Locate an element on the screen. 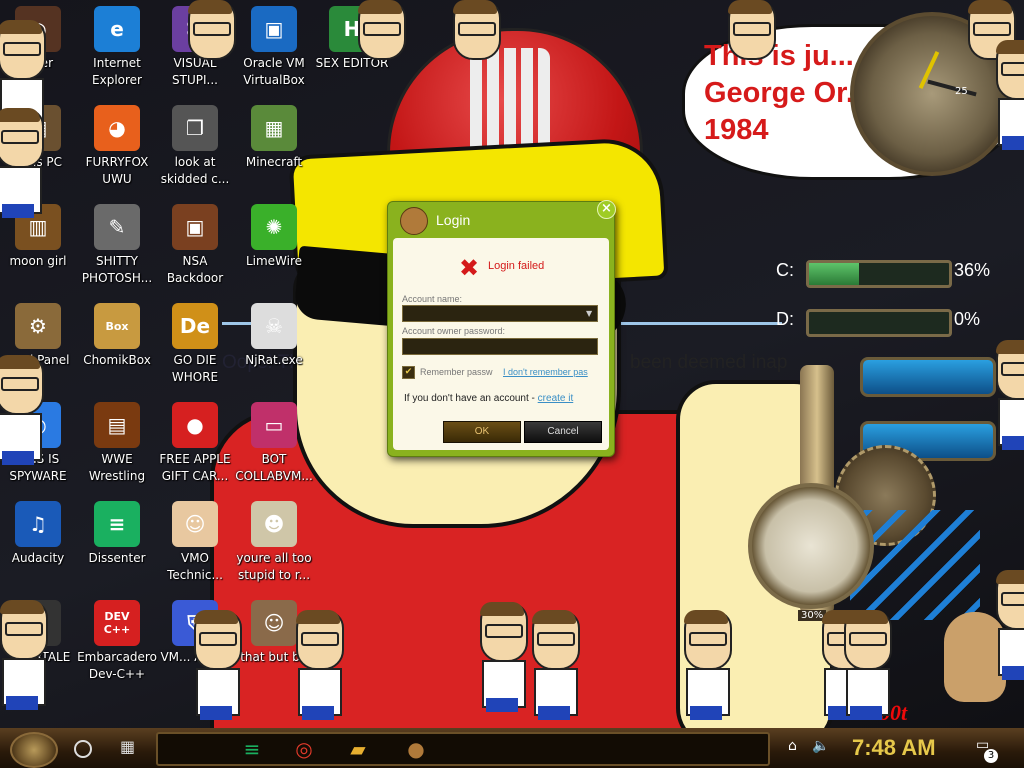  network-icon: ⌂ is located at coordinates (792, 746).